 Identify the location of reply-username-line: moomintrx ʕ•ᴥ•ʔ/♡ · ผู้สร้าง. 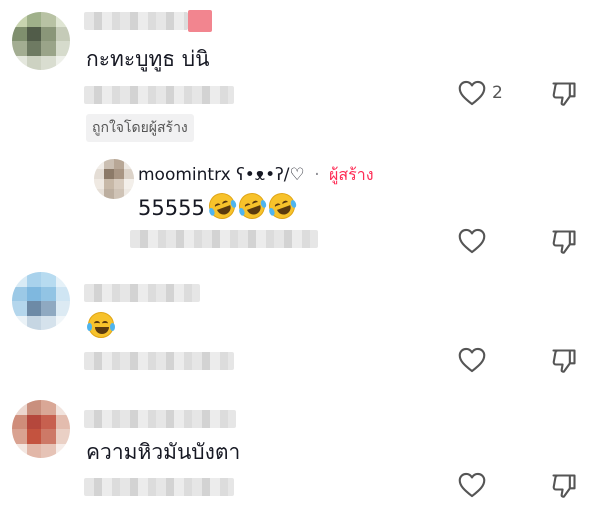
(256, 175).